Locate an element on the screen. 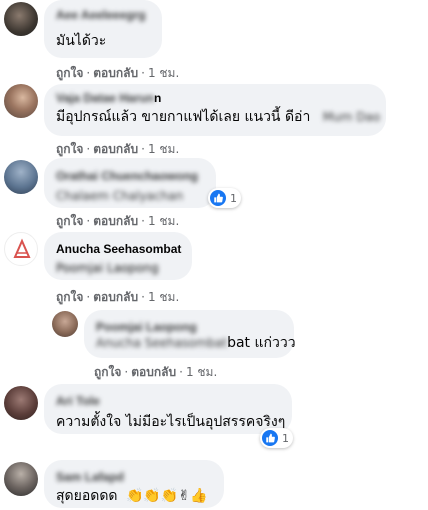  clapping-hands-icon: 👏👏👏✌👍 is located at coordinates (166, 496).